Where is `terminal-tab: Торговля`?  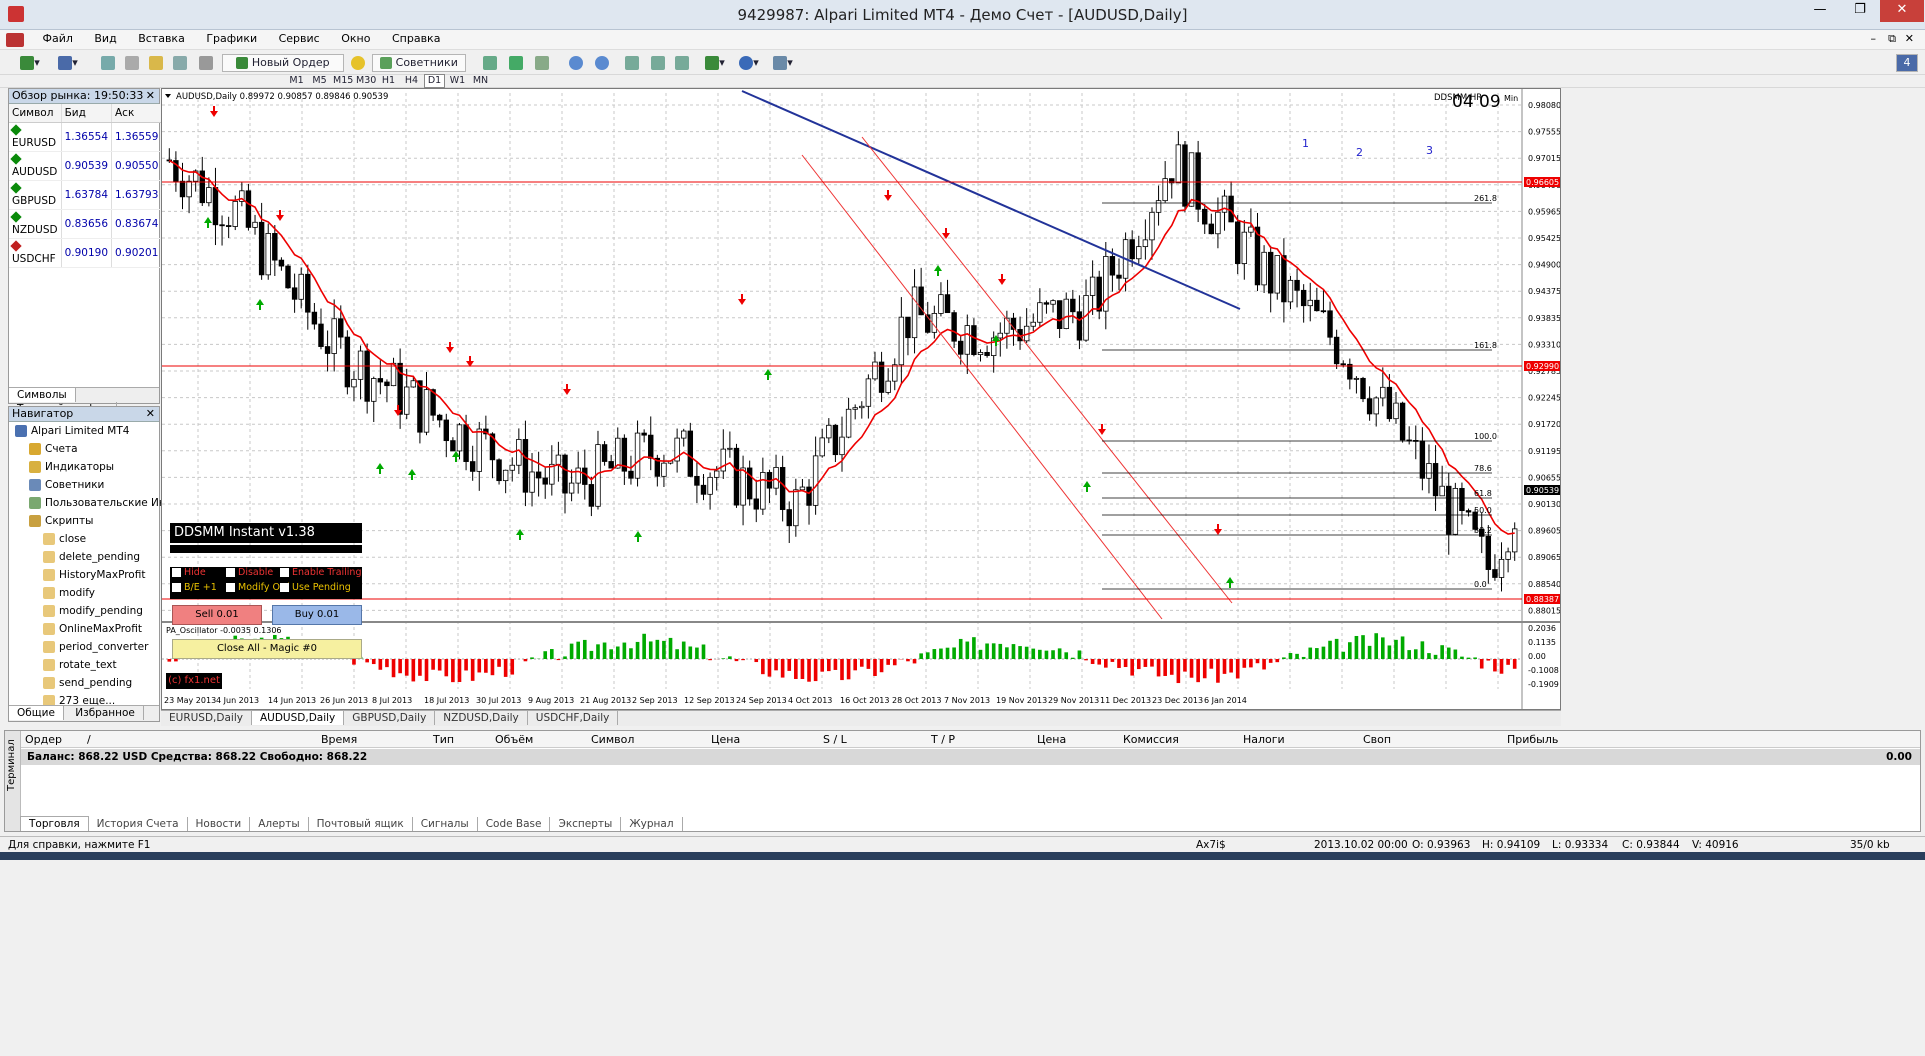
terminal-tab: Торговля is located at coordinates (54, 823).